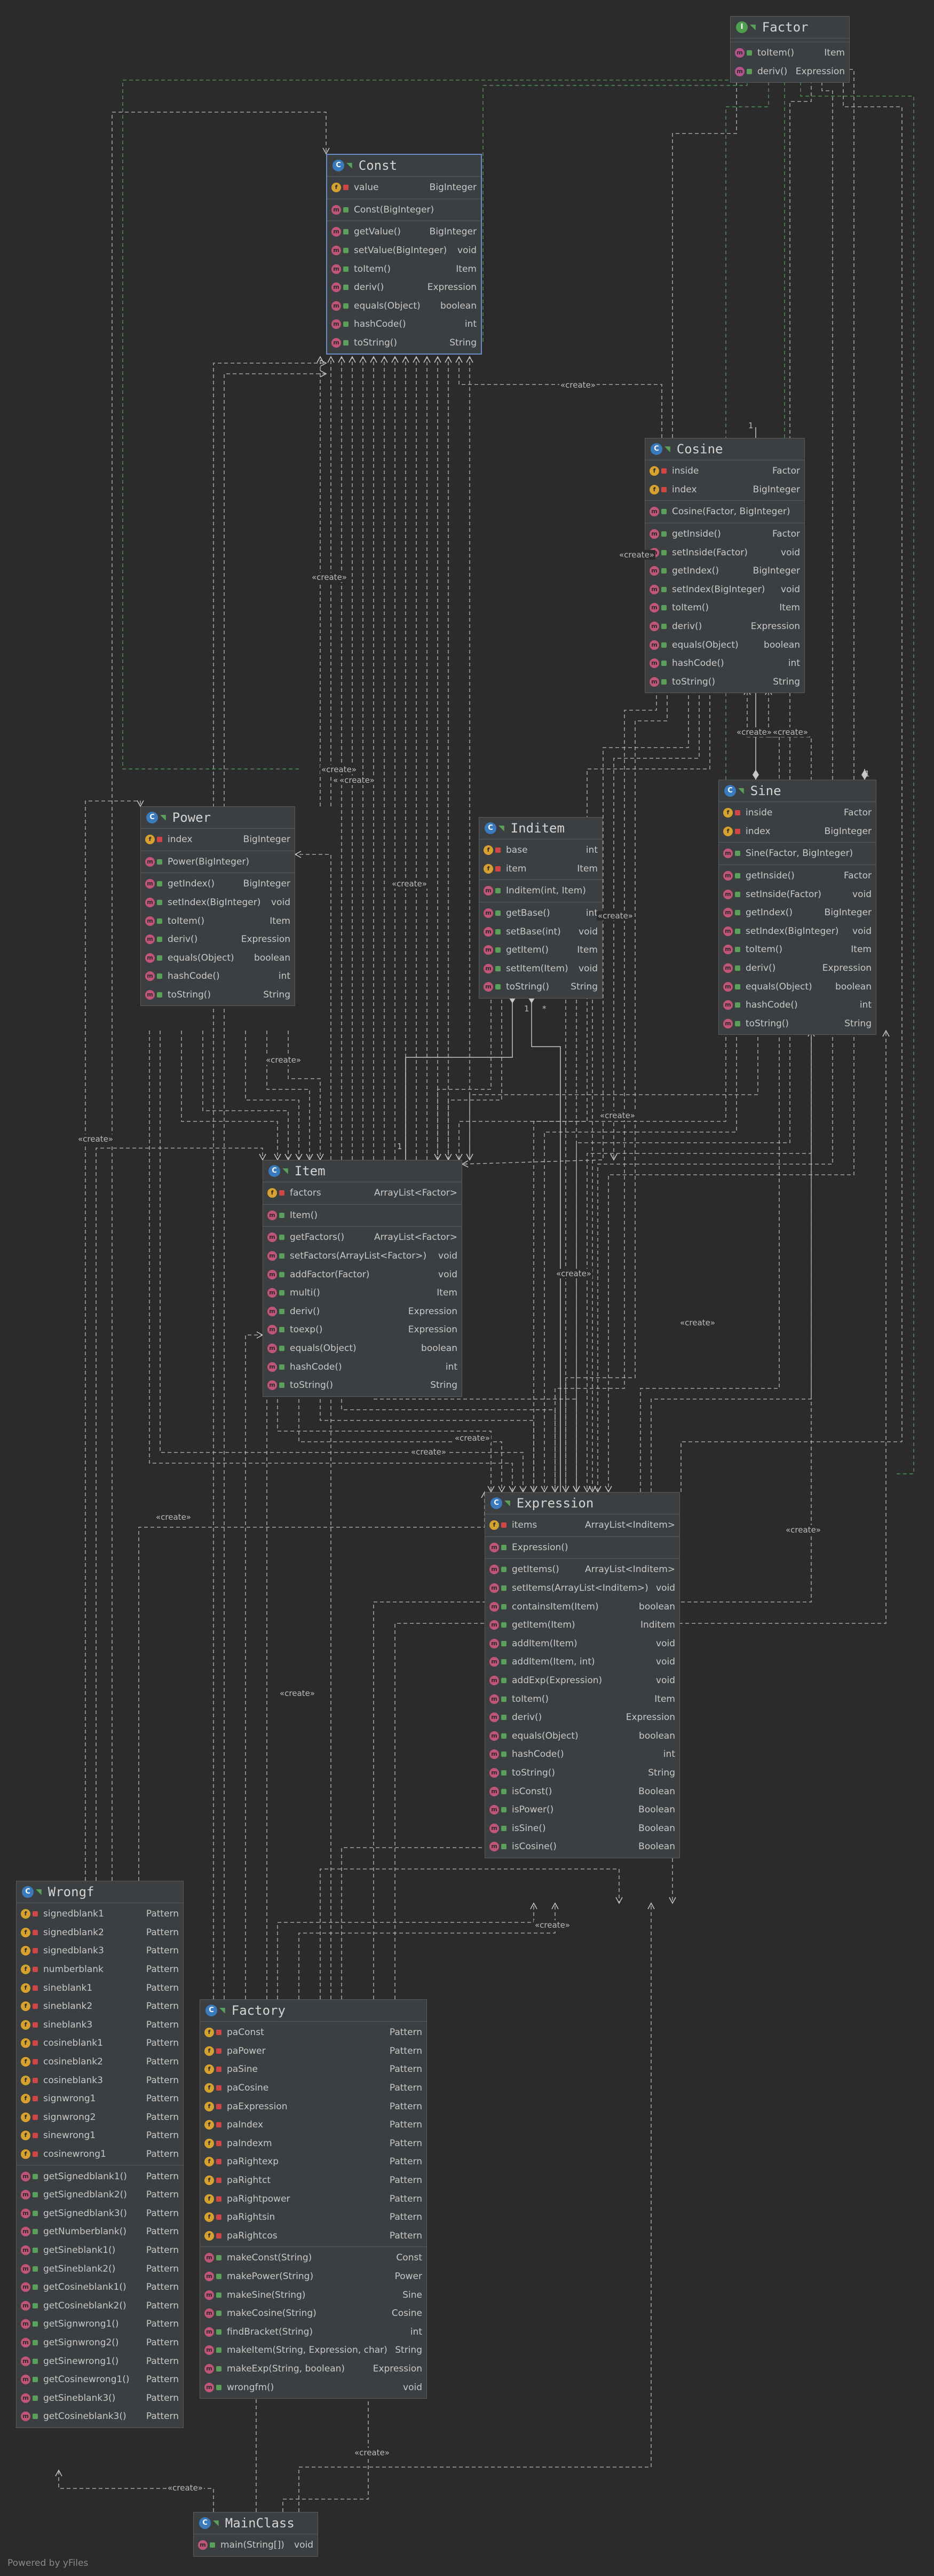 This screenshot has width=934, height=2576. Describe the element at coordinates (313, 2295) in the screenshot. I see `method-row: m makeSine(String) Sine` at that location.